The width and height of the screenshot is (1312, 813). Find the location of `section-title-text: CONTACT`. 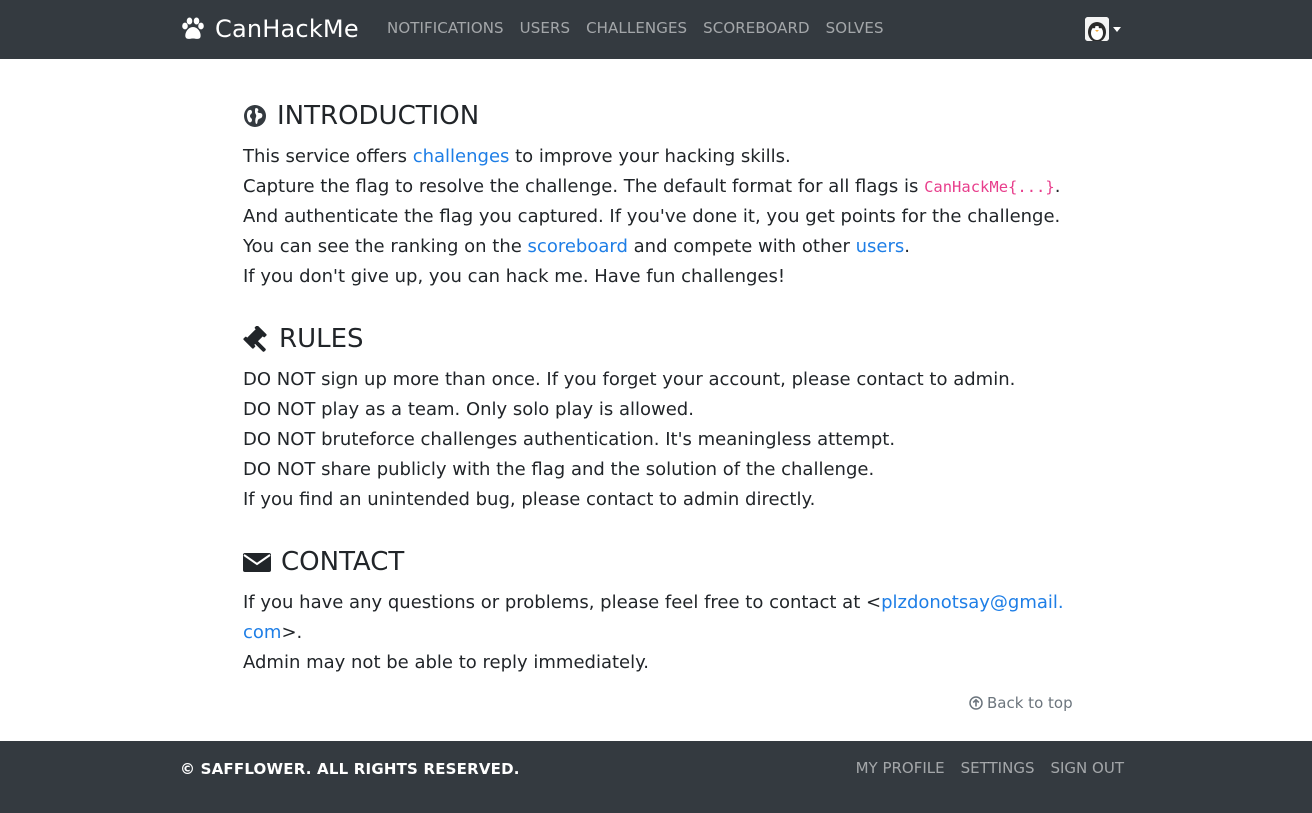

section-title-text: CONTACT is located at coordinates (343, 562).